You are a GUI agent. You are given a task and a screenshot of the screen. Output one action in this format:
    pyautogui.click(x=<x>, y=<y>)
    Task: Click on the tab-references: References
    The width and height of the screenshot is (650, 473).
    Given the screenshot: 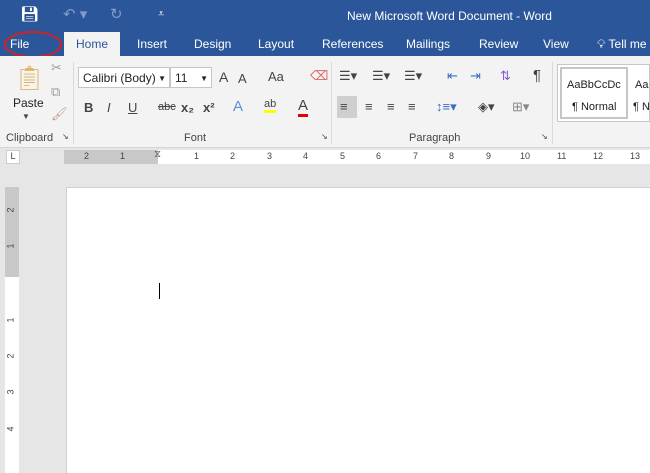 What is the action you would take?
    pyautogui.click(x=352, y=44)
    